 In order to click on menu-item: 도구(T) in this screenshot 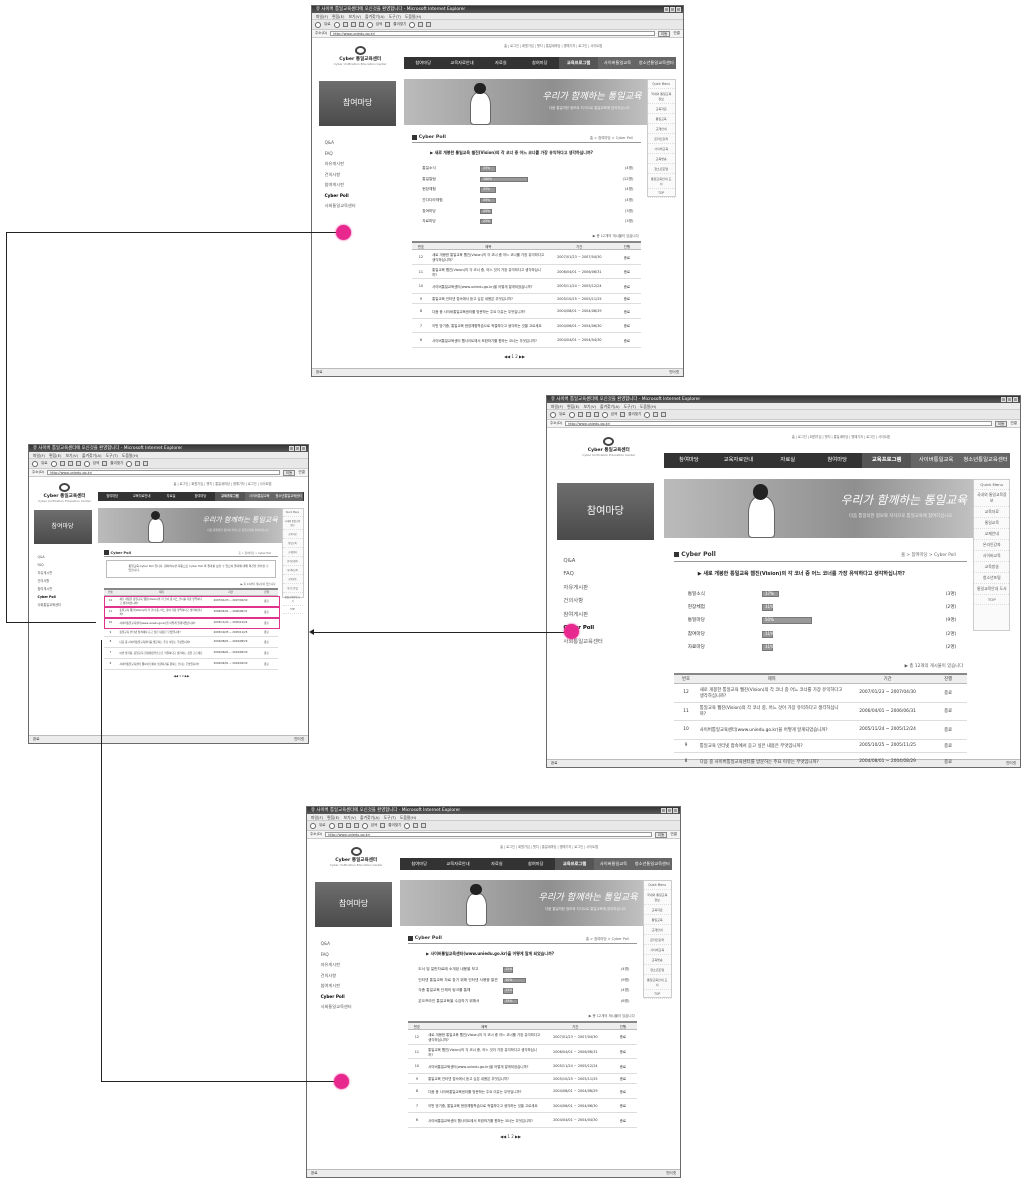, I will do `click(112, 455)`.